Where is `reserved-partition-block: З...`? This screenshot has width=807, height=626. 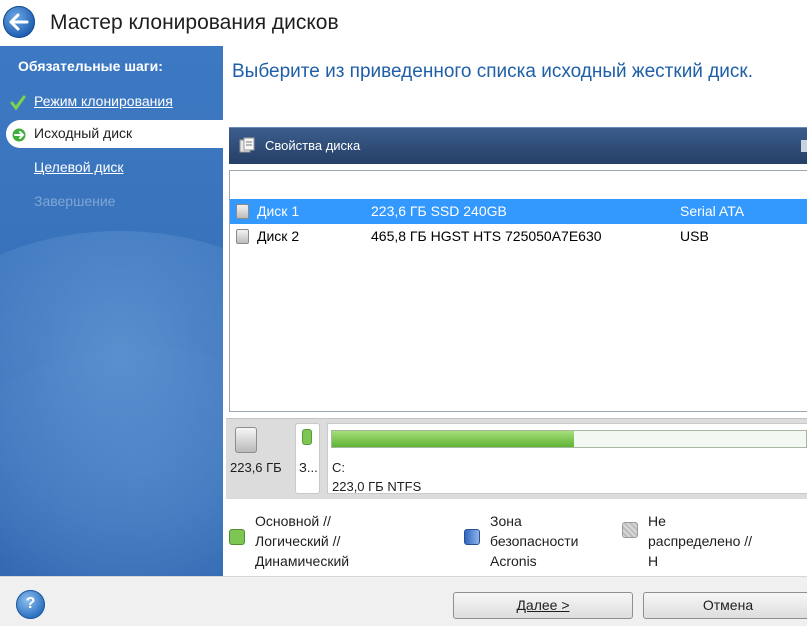 reserved-partition-block: З... is located at coordinates (307, 458).